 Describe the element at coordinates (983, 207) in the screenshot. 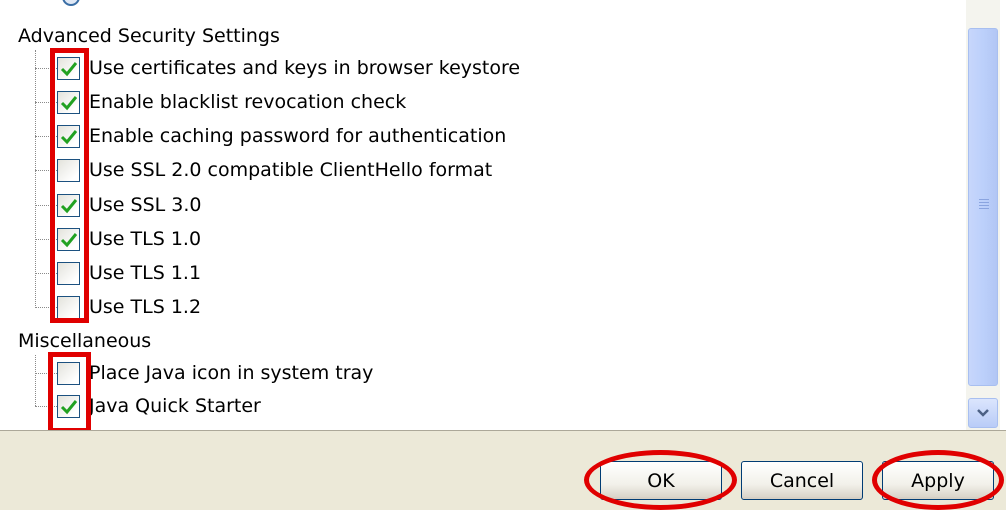

I see `scroll-thumb` at that location.